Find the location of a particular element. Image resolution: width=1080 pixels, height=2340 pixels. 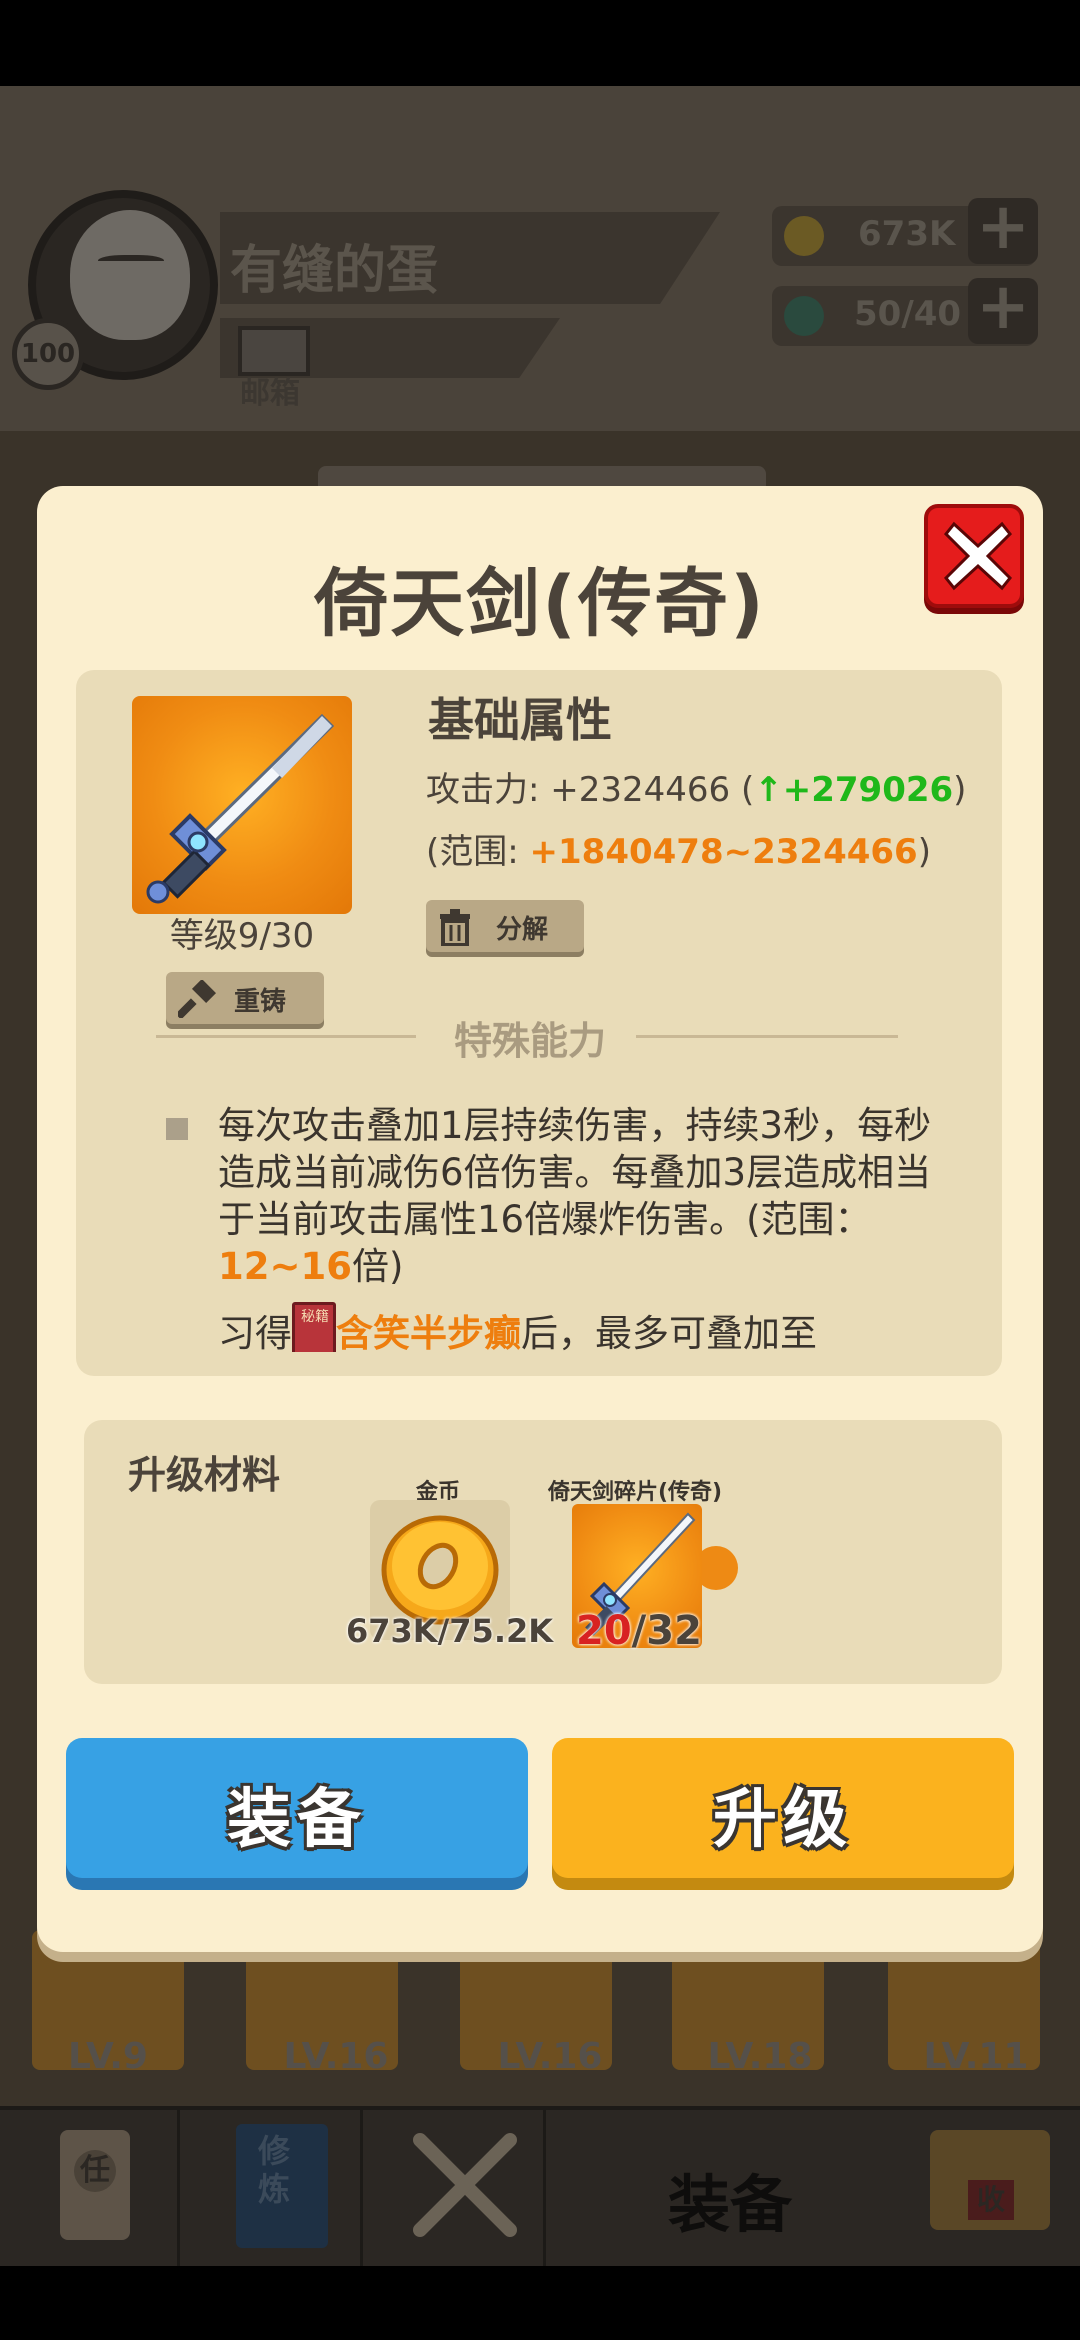

desc-end: 倍) is located at coordinates (377, 1266).